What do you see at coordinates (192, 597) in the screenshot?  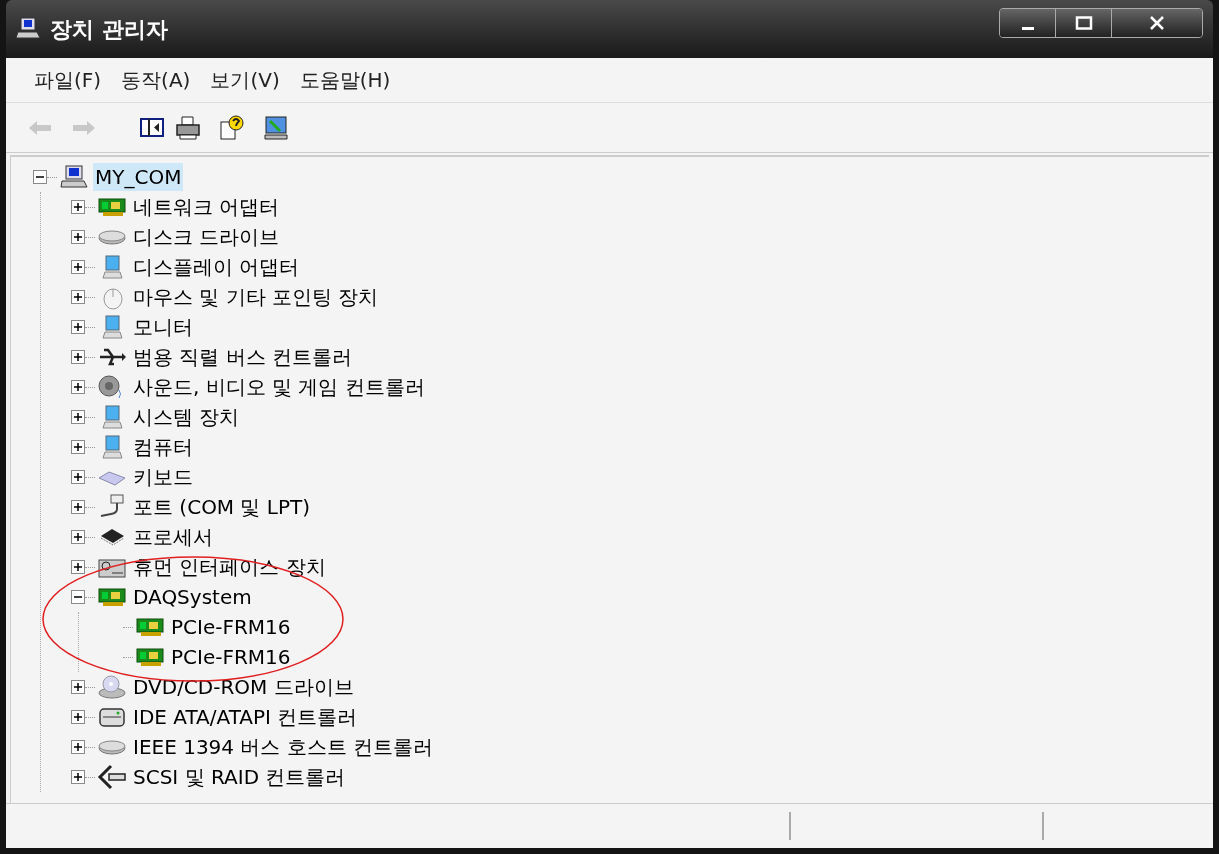 I see `tree-item: DAQSystem` at bounding box center [192, 597].